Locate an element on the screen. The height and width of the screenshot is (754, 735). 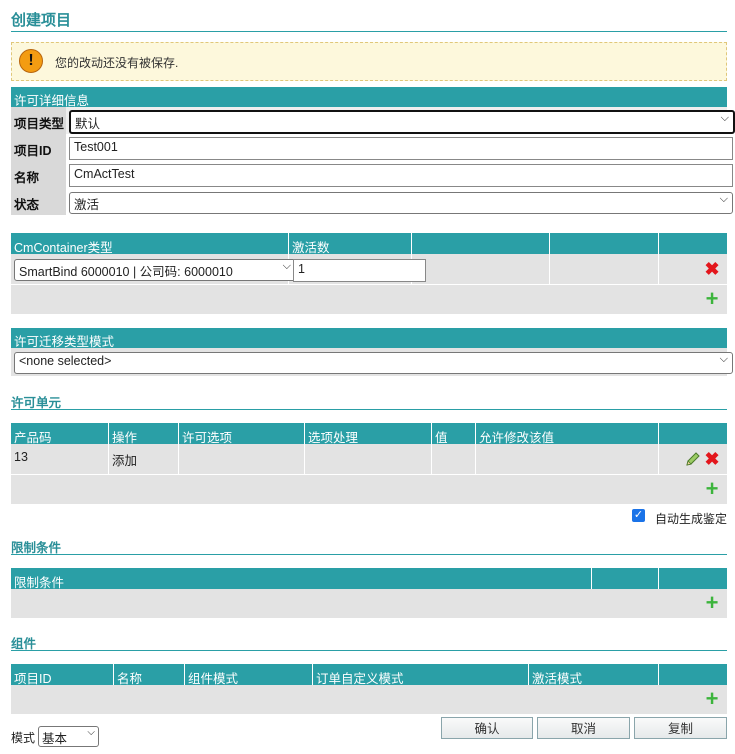
license-details-header: 许可详细信息 is located at coordinates (369, 97).